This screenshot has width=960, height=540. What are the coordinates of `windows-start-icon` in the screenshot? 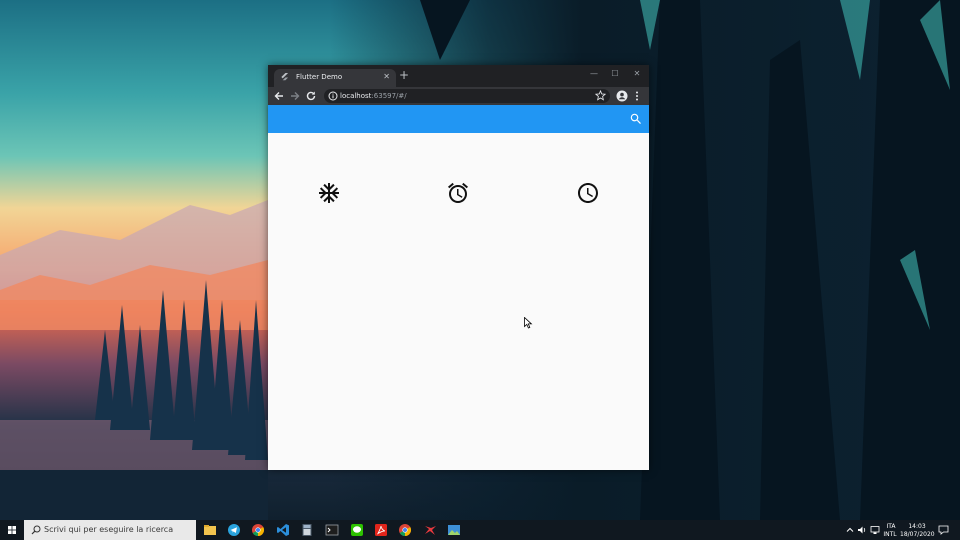 It's located at (12, 530).